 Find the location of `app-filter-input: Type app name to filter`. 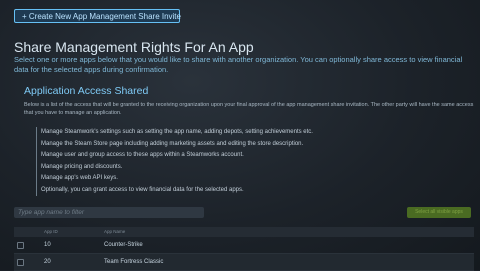

app-filter-input: Type app name to filter is located at coordinates (109, 212).